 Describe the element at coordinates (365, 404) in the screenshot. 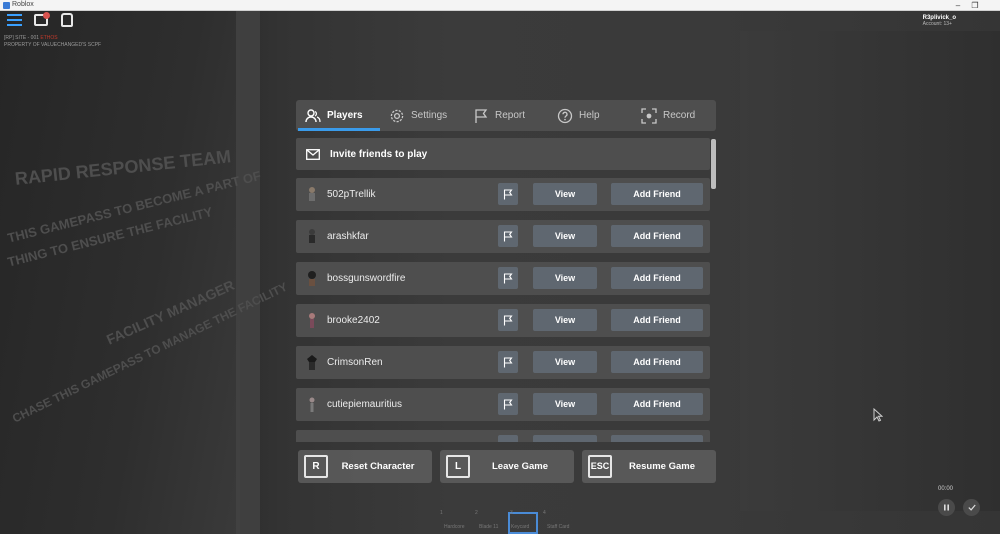

I see `player-name: cutiepiemauritius` at that location.